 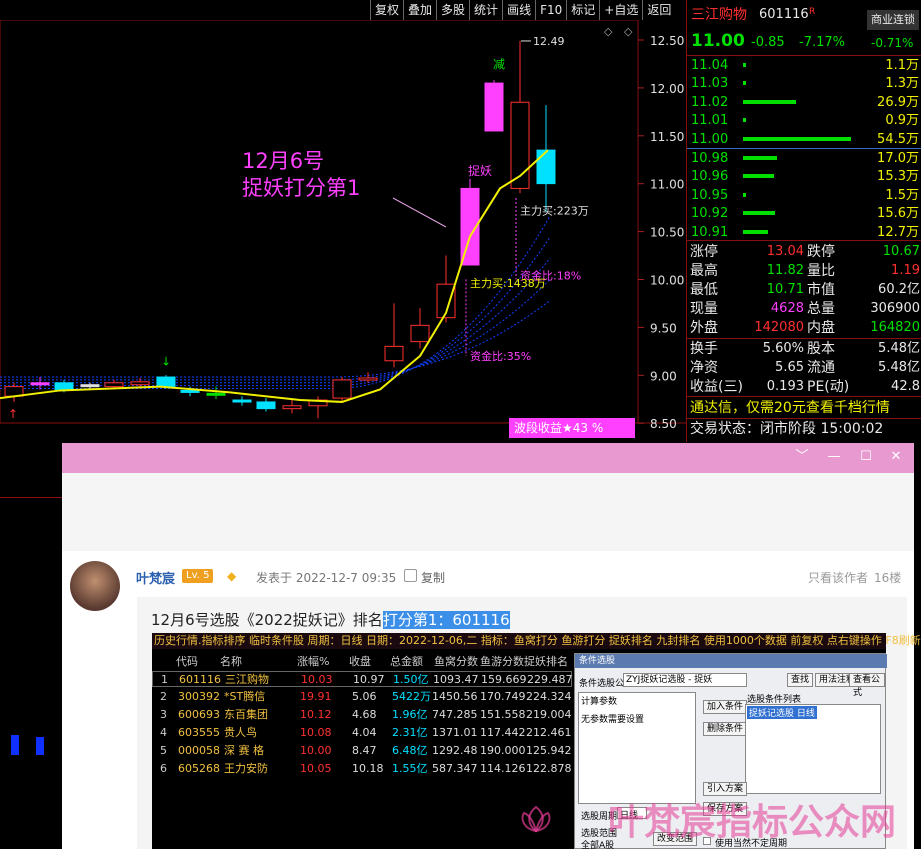 What do you see at coordinates (410, 575) in the screenshot?
I see `copy-icon` at bounding box center [410, 575].